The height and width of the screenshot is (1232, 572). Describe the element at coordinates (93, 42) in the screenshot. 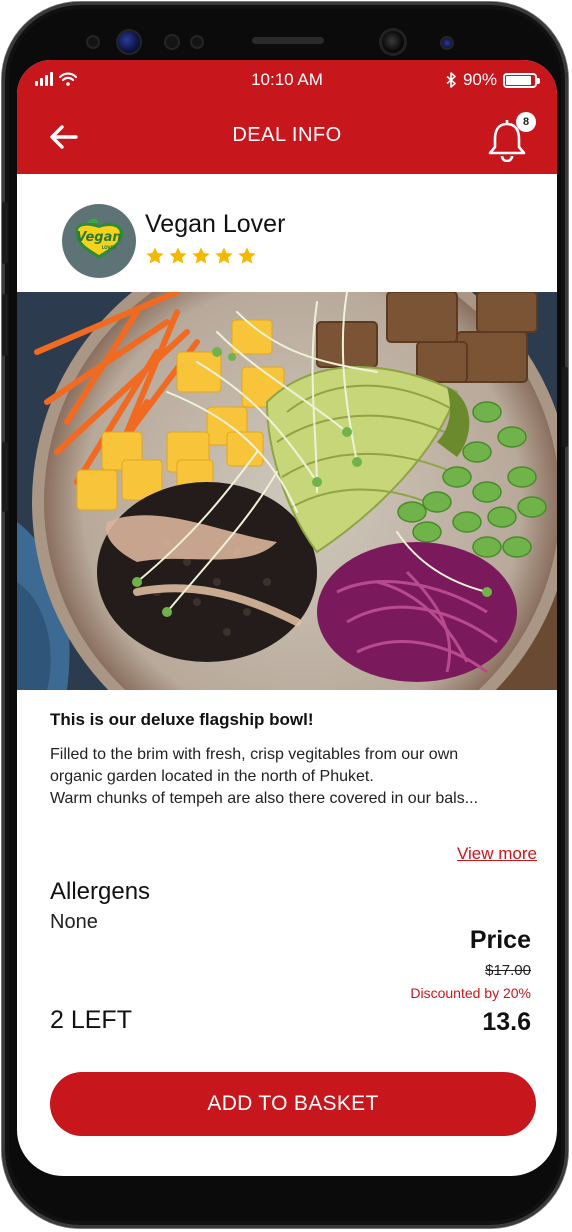

I see `proximity-sensor` at that location.